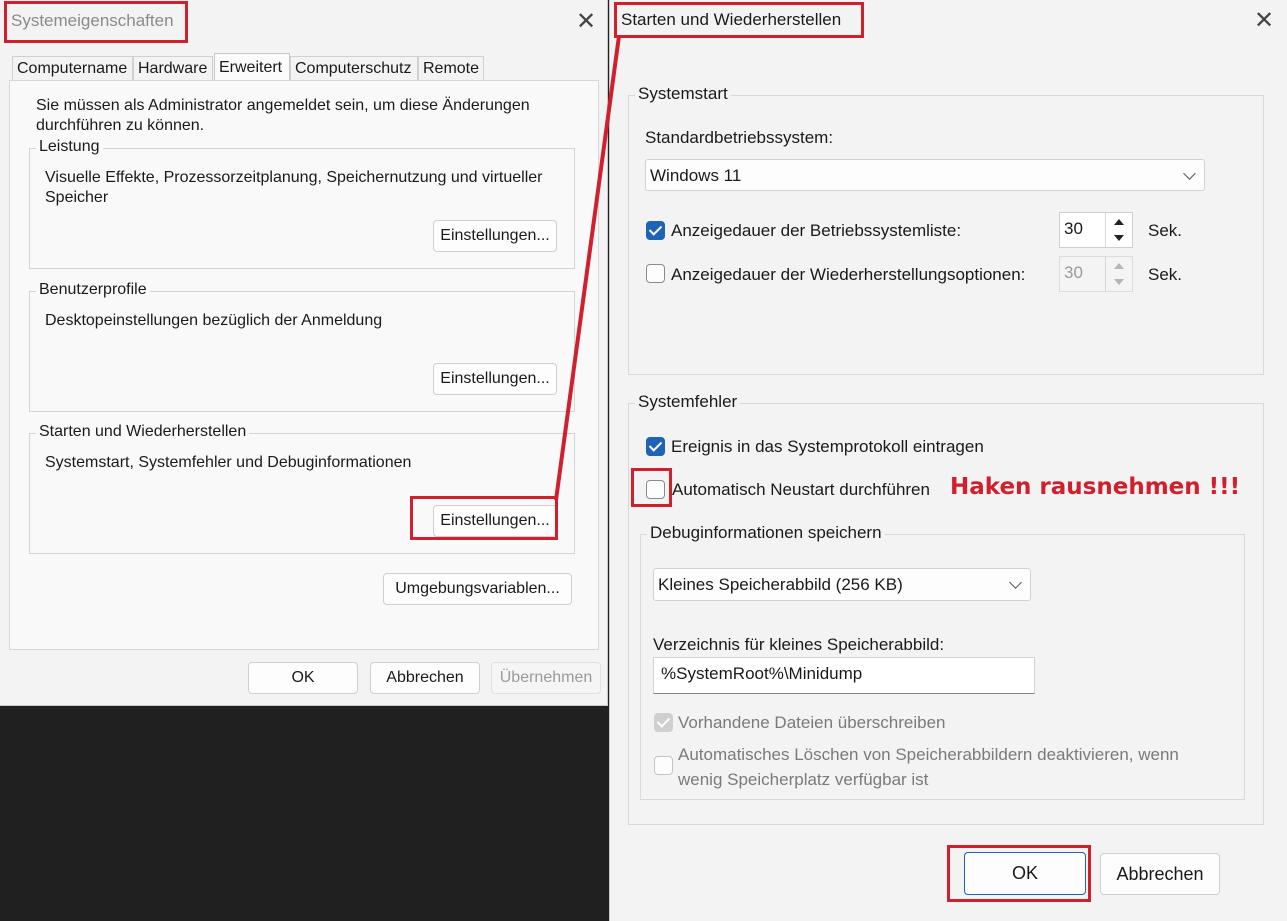 This screenshot has height=921, width=1287. What do you see at coordinates (1095, 487) in the screenshot?
I see `annotation-text: Haken rausnehmen !!!` at bounding box center [1095, 487].